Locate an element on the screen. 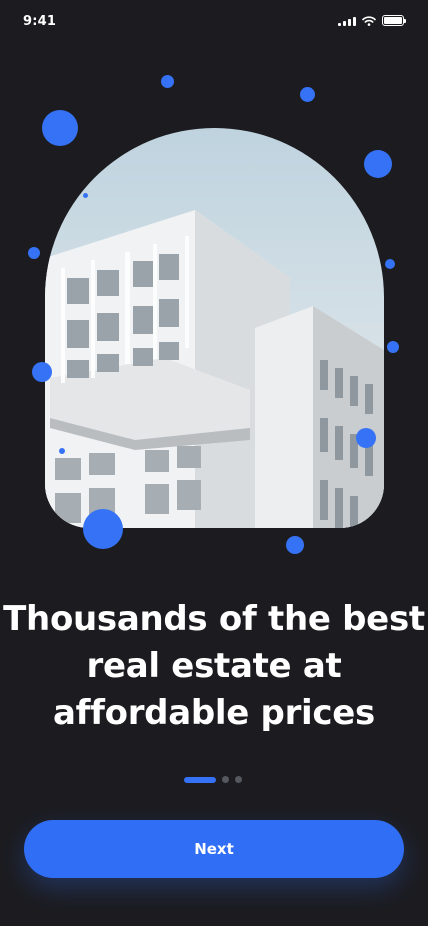  next-button: Next is located at coordinates (214, 849).